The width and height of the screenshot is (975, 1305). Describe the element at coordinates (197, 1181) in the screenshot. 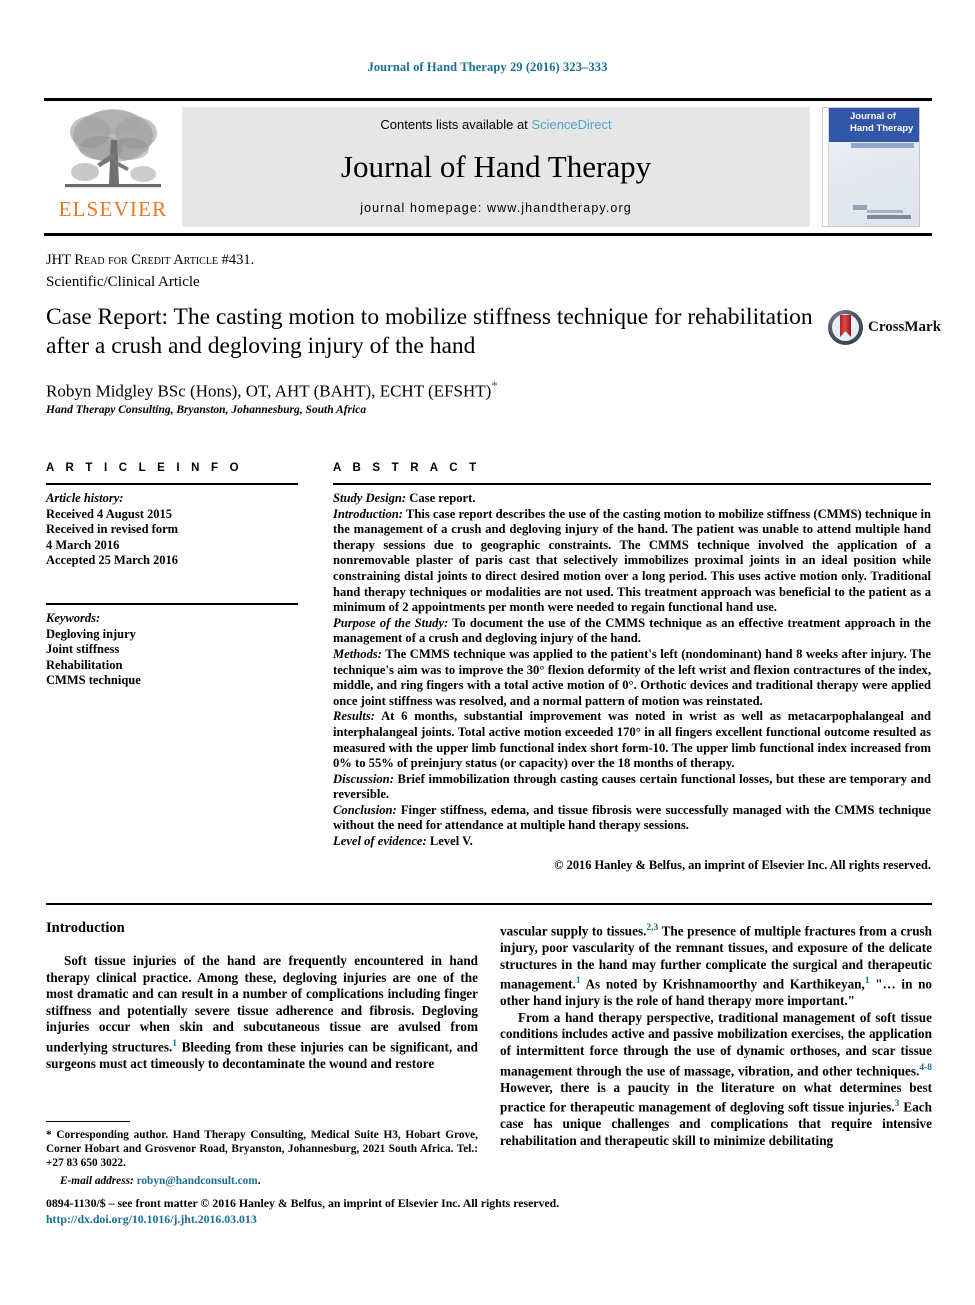

I see `email-link: robyn@handconsult.com` at that location.